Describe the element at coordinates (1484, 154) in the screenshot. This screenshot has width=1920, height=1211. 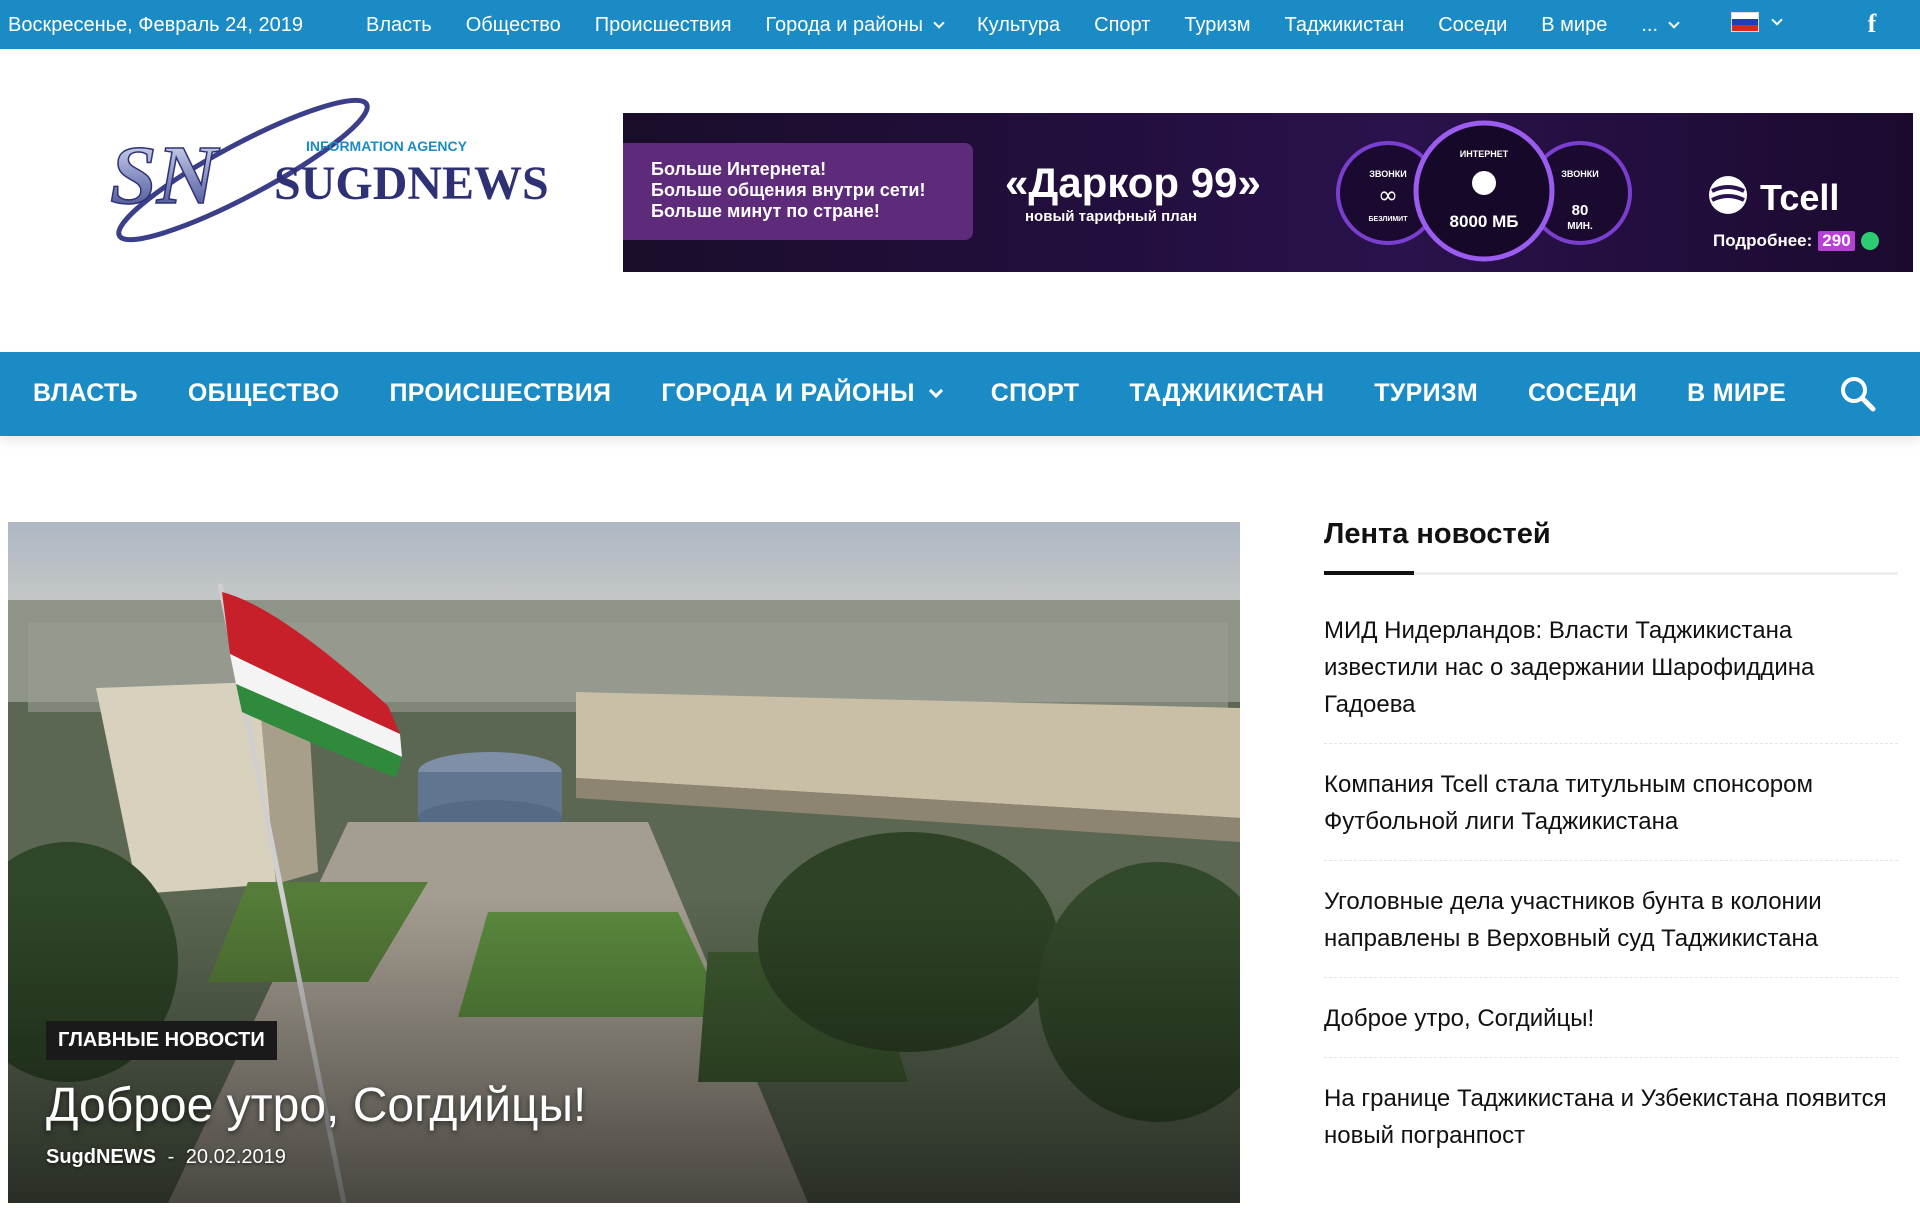
I see `gauge-label: ИНТЕРНЕТ` at that location.